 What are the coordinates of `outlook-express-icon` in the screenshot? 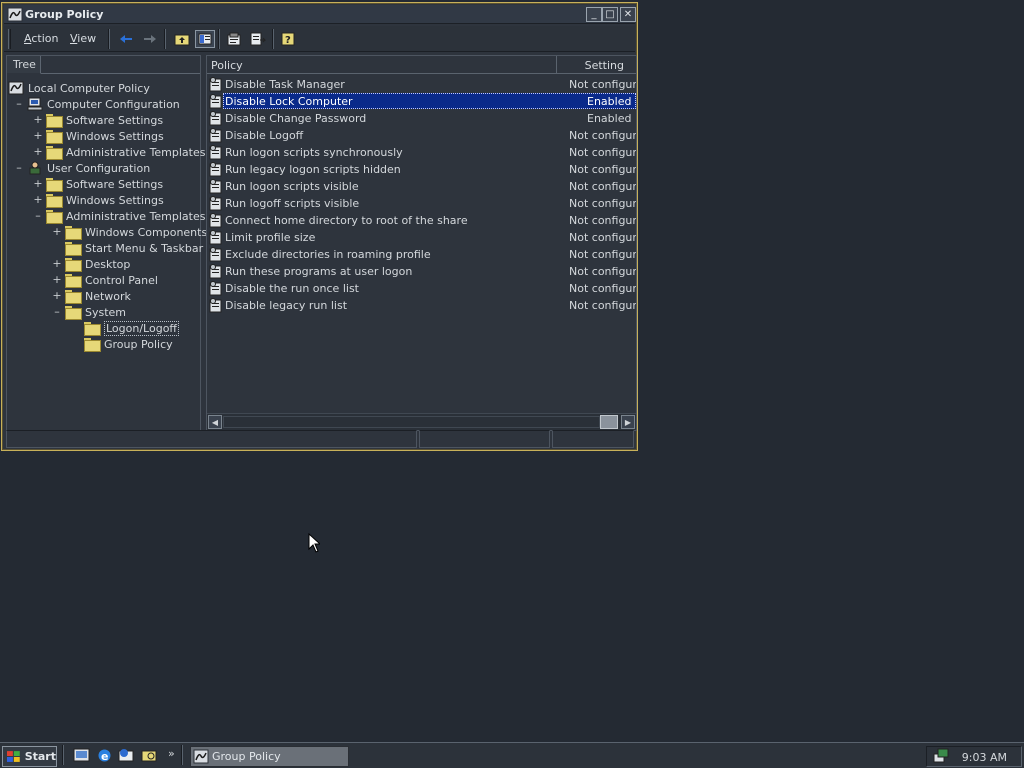 It's located at (126, 755).